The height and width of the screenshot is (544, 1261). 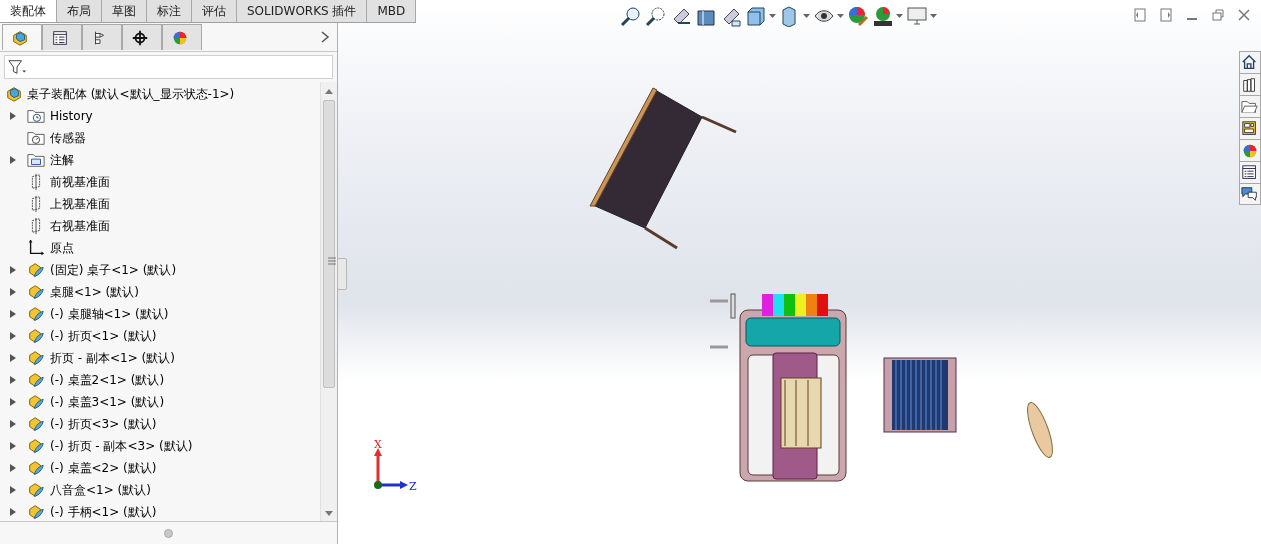 I want to click on tree-item: (固定) 桌子<1> (默认), so click(x=113, y=270).